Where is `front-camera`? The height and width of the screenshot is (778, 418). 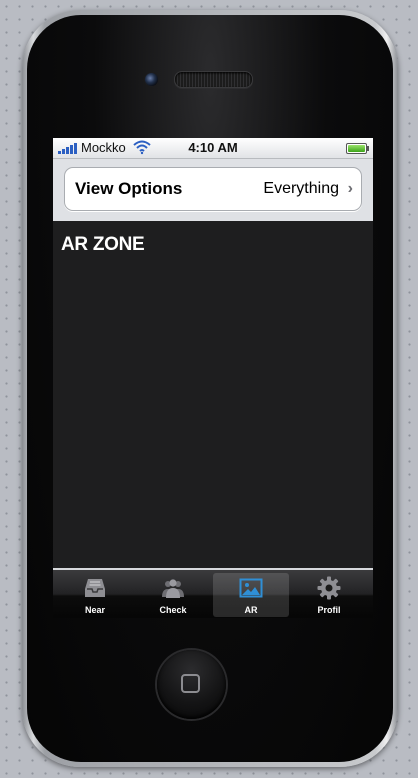
front-camera is located at coordinates (151, 79).